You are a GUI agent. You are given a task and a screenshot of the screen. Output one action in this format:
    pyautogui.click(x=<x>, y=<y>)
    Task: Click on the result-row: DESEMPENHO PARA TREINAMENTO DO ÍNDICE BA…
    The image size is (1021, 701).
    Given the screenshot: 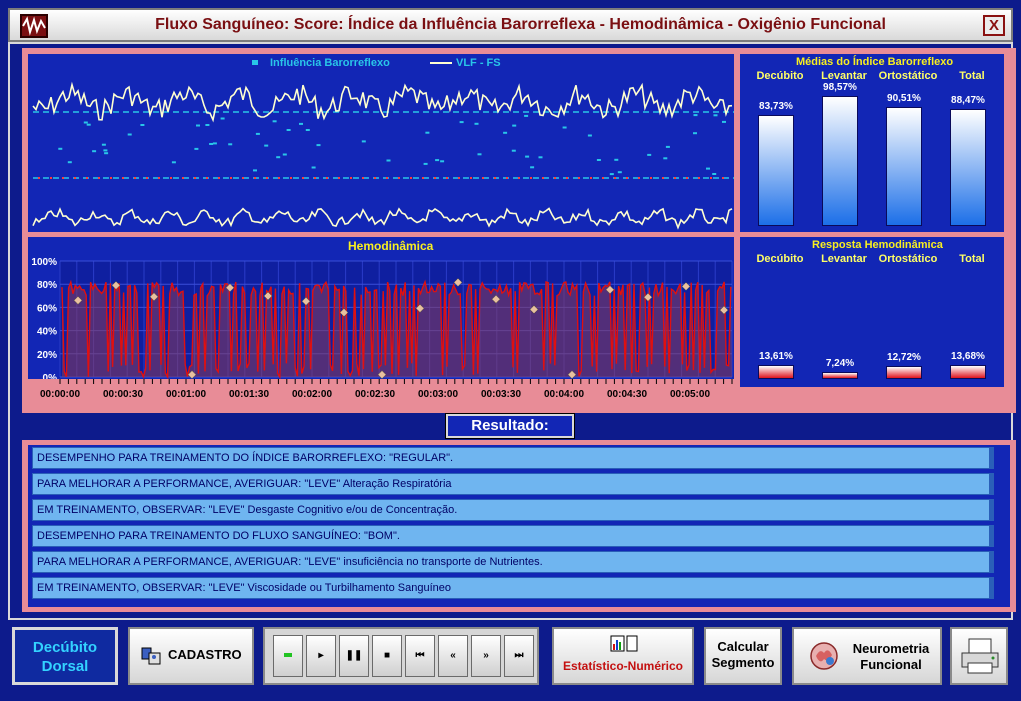 What is the action you would take?
    pyautogui.click(x=513, y=458)
    